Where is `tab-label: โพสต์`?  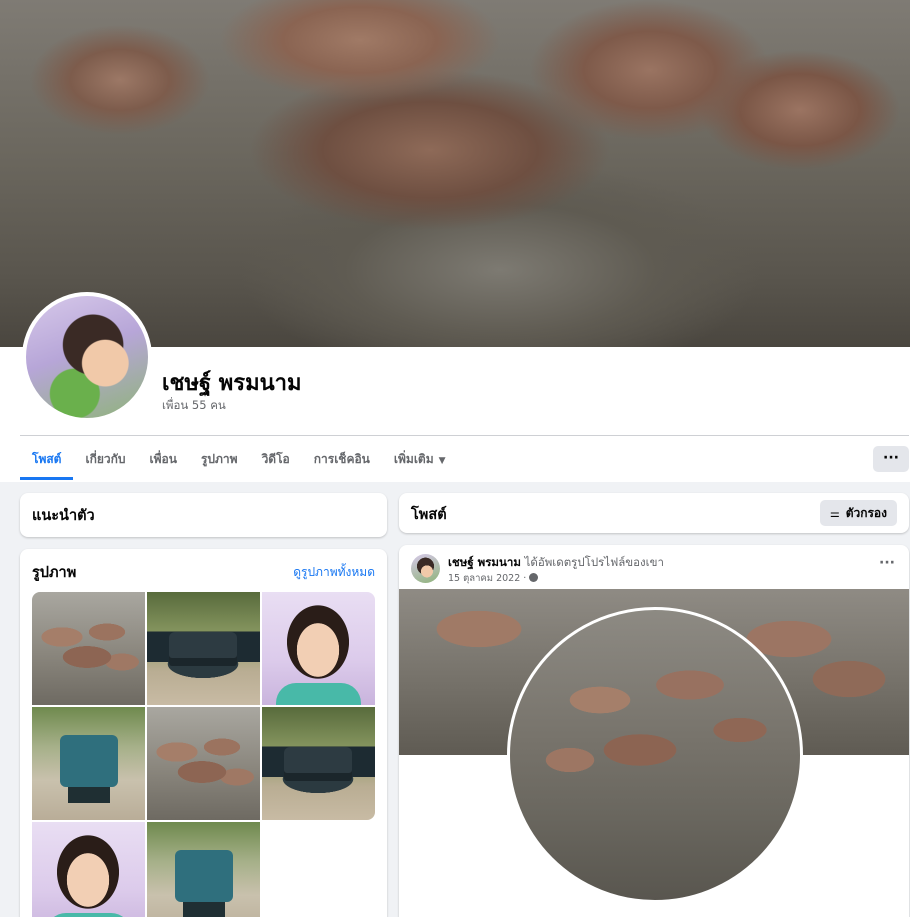
tab-label: โพสต์ is located at coordinates (47, 459).